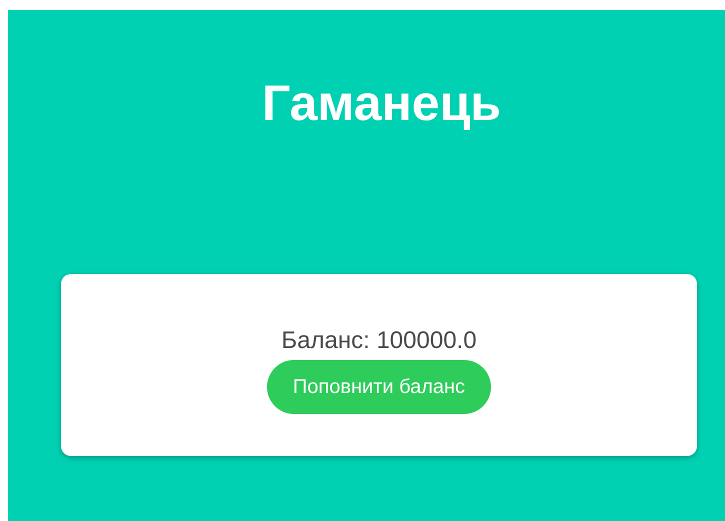 This screenshot has width=725, height=521. I want to click on balance-text: Баланс: 100000.0, so click(379, 341).